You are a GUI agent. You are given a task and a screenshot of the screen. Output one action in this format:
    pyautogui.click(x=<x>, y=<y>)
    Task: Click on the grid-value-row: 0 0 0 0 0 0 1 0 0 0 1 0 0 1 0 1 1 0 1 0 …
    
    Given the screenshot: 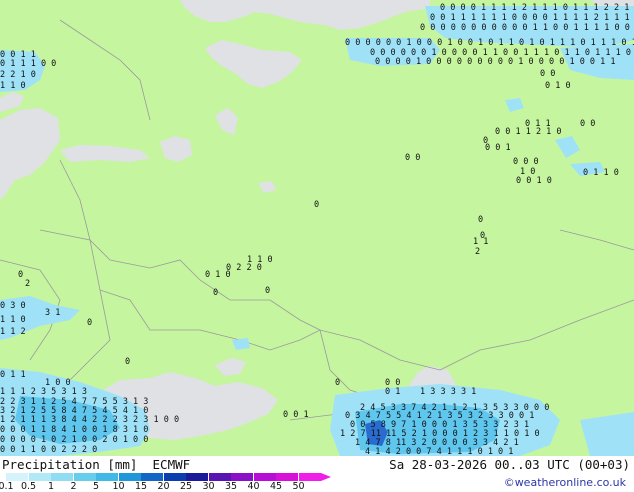 What is the action you would take?
    pyautogui.click(x=489, y=43)
    